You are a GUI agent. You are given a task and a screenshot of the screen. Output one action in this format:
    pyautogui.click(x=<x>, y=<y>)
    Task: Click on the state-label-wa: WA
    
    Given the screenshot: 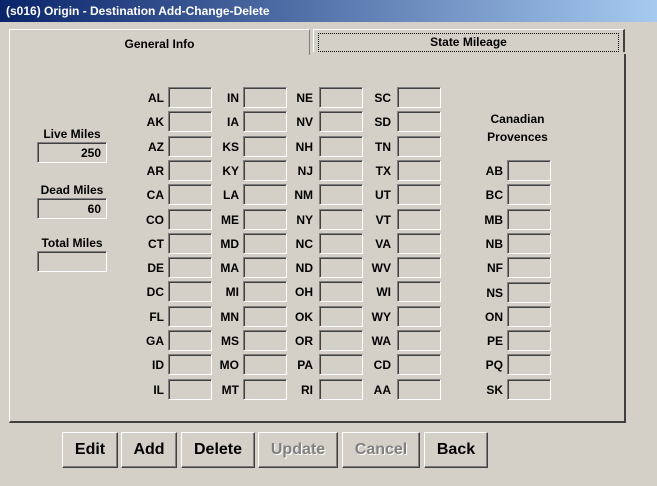 What is the action you would take?
    pyautogui.click(x=381, y=341)
    